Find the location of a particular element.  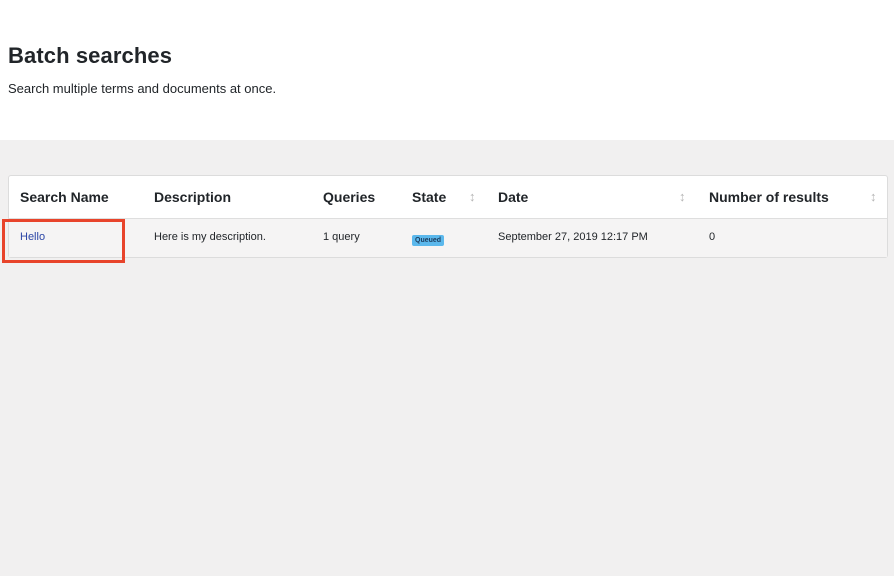

column-header-queries: Queries is located at coordinates (349, 197).